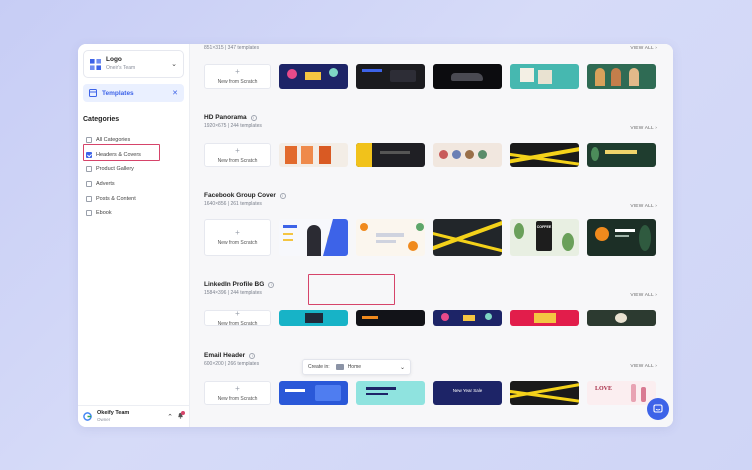 This screenshot has height=470, width=752. Describe the element at coordinates (233, 204) in the screenshot. I see `section-subtitle: 1640×856 | 261 templates` at that location.